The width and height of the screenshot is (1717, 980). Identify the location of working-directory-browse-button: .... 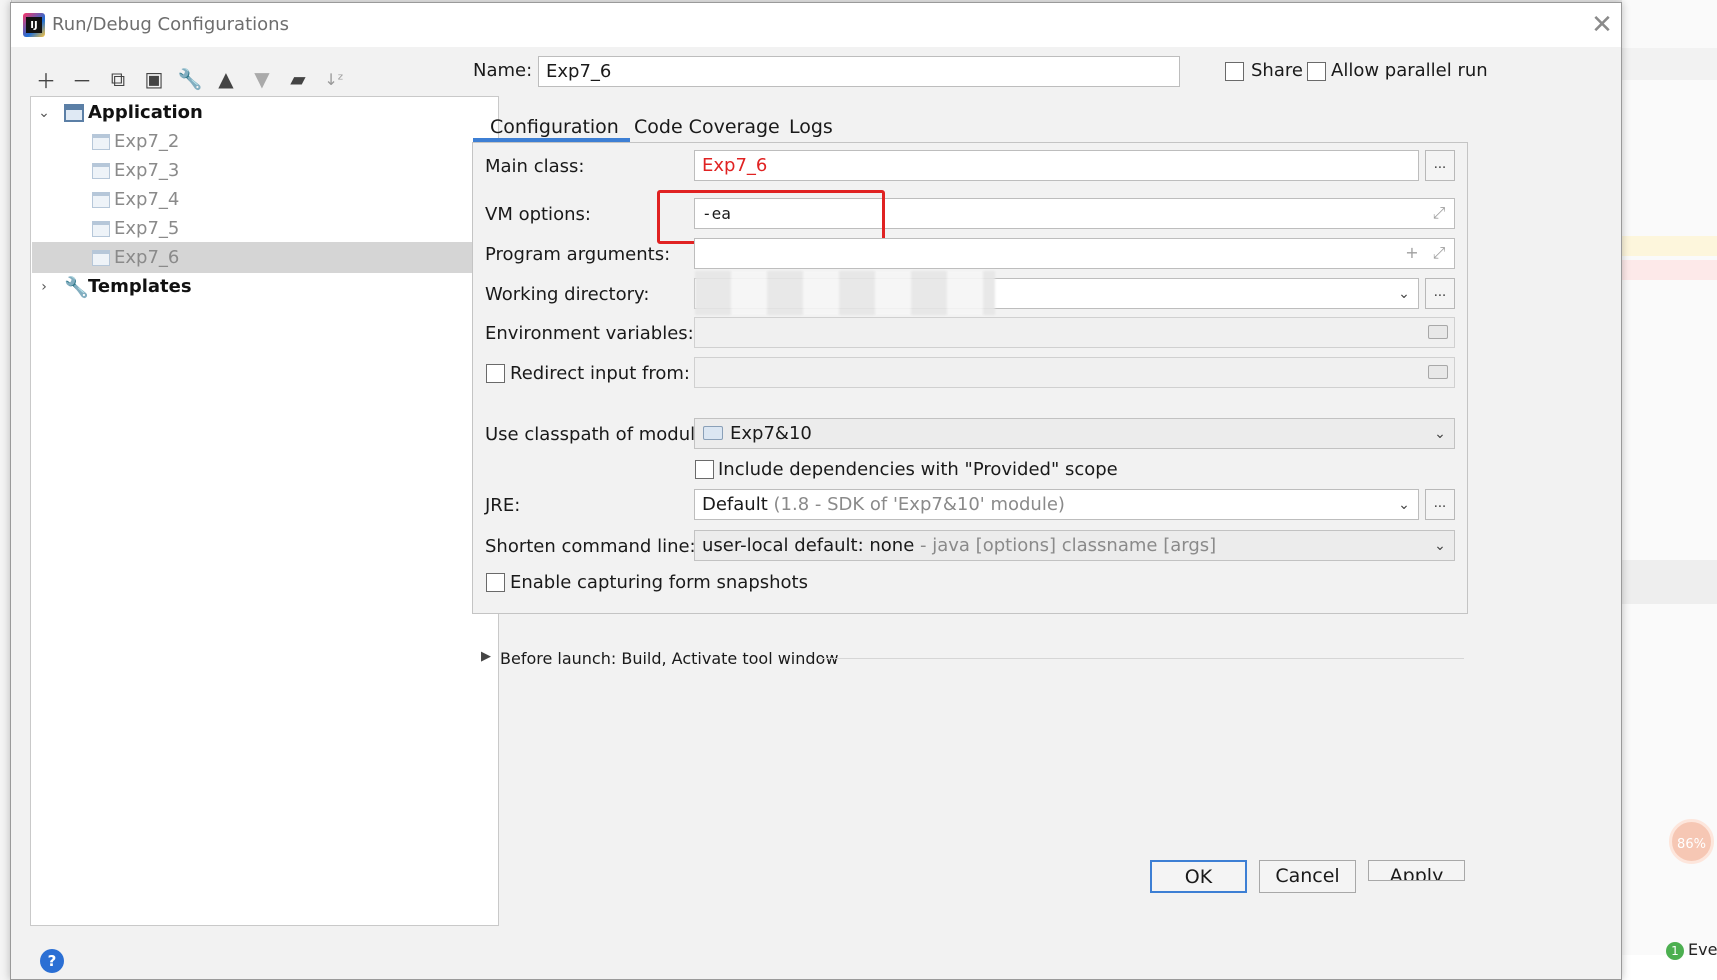
(1440, 293).